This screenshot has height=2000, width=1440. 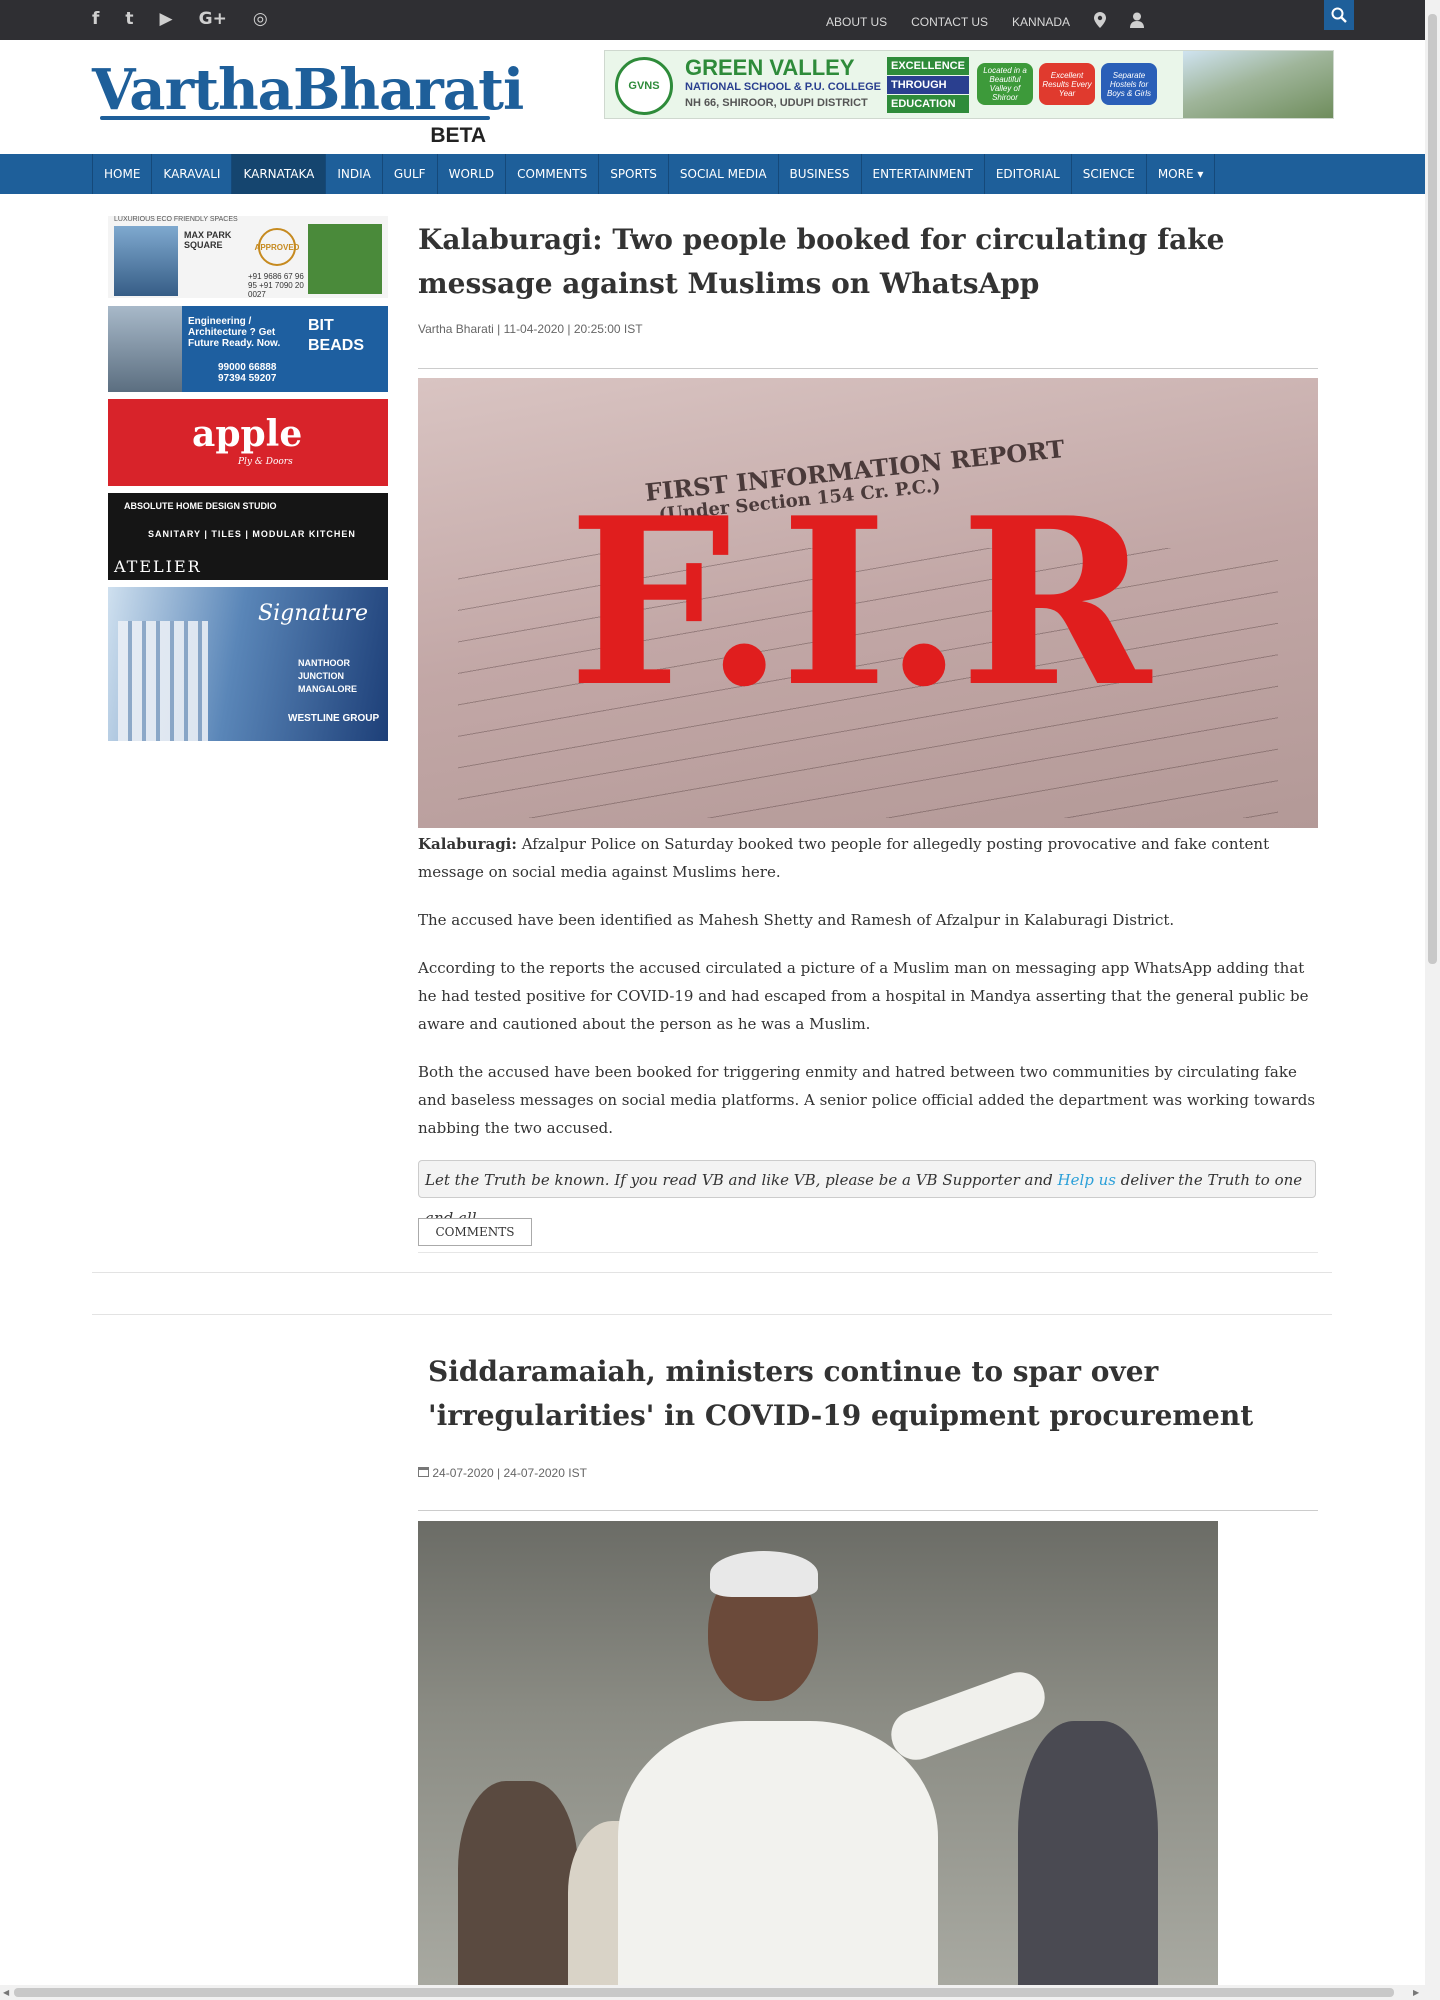 What do you see at coordinates (458, 135) in the screenshot?
I see `logo-beta: BETA` at bounding box center [458, 135].